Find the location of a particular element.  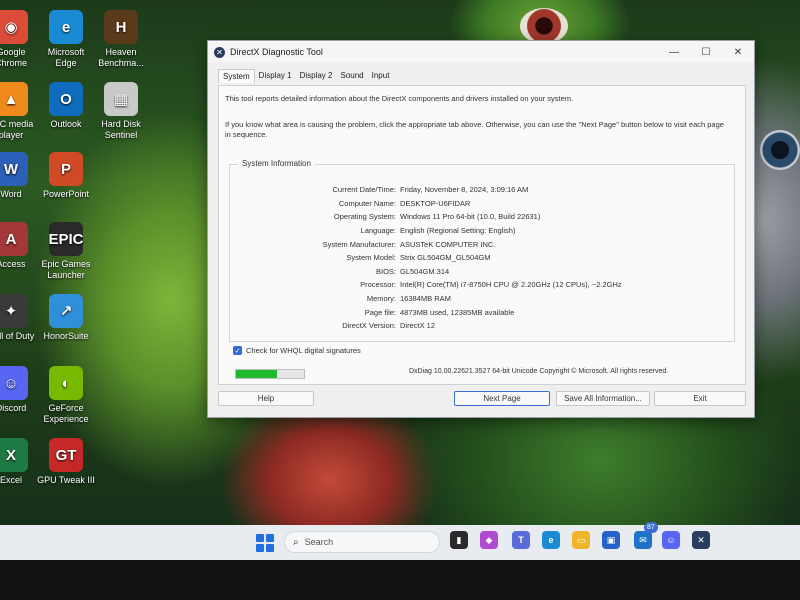

system-information-legend: System Information is located at coordinates (276, 163).